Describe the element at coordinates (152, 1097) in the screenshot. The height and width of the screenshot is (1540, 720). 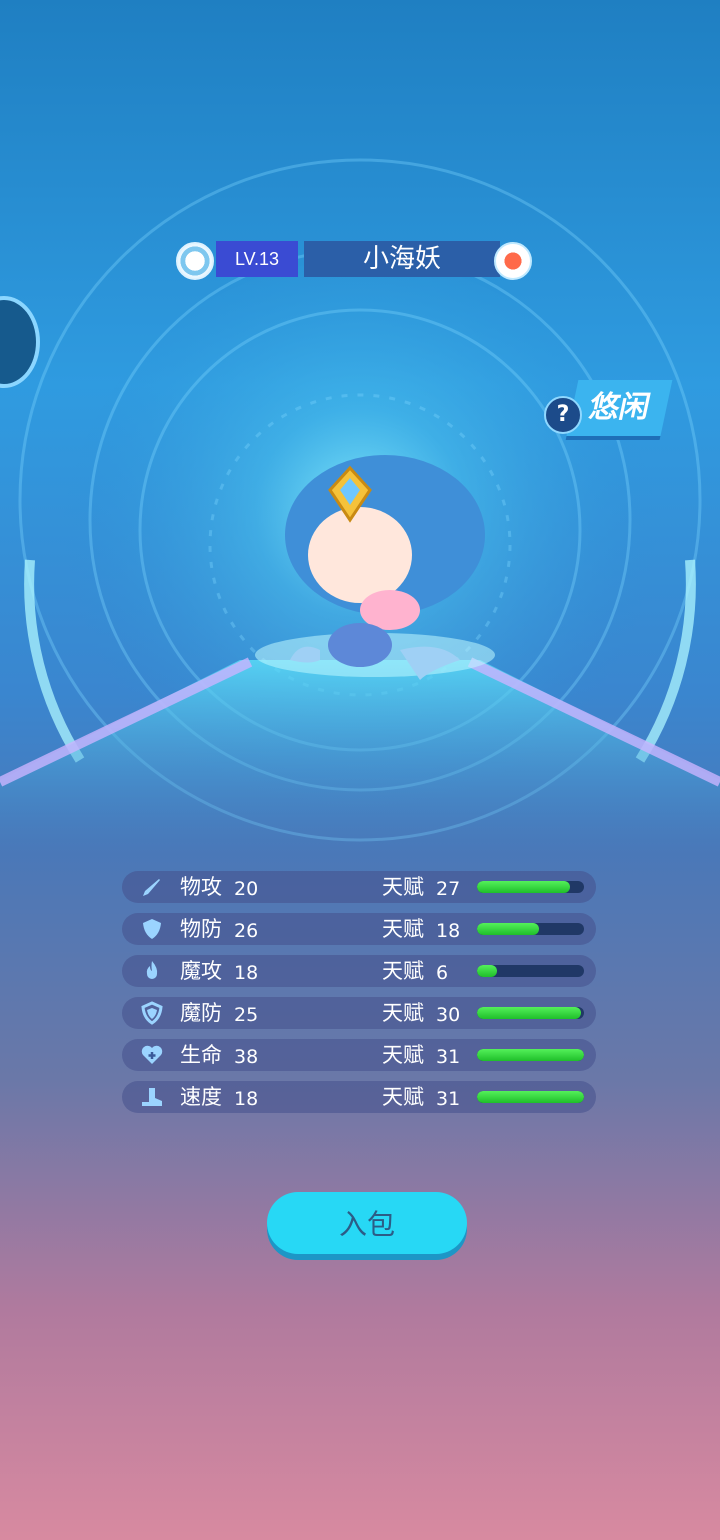
I see `boot-icon` at that location.